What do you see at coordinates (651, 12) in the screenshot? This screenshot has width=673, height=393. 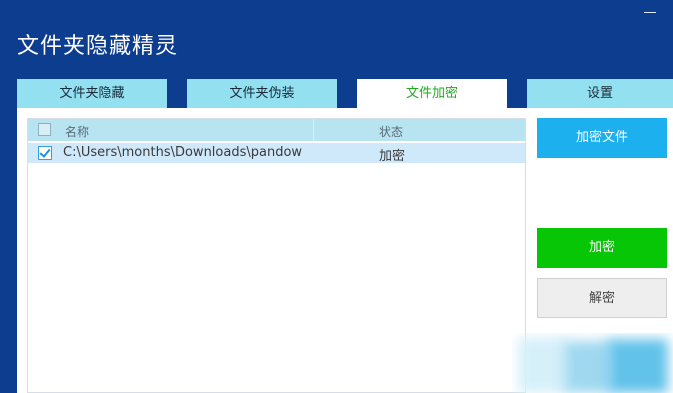 I see `minimize-icon` at bounding box center [651, 12].